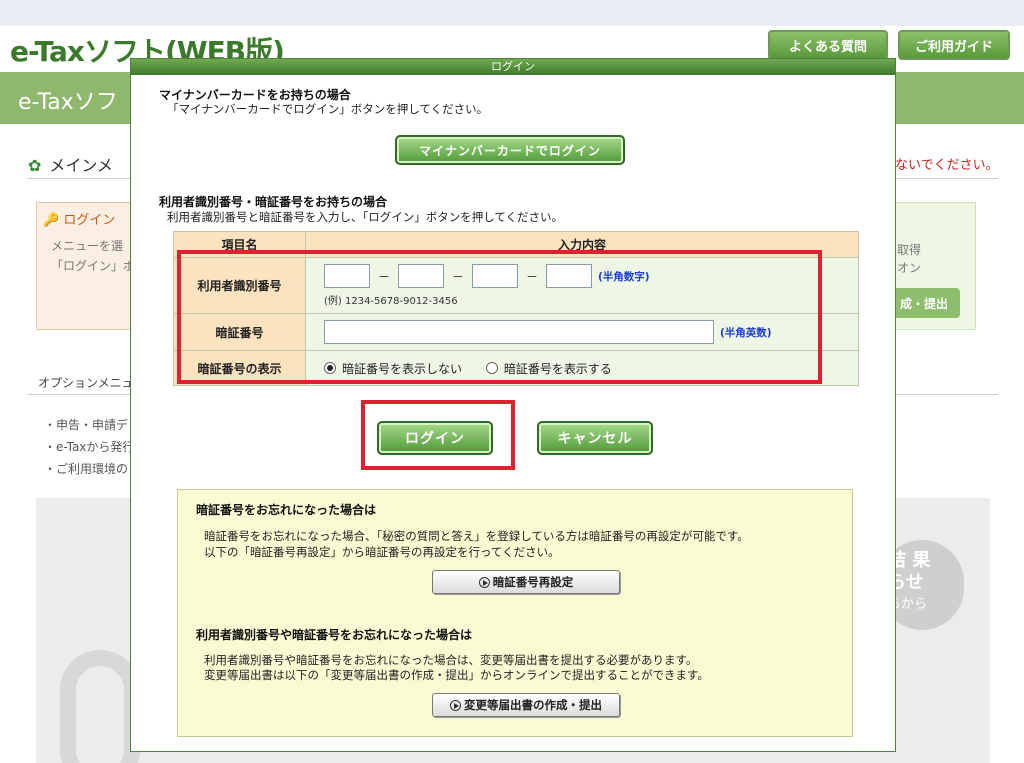 This screenshot has height=763, width=1024. Describe the element at coordinates (382, 552) in the screenshot. I see `forgot-password-text: 以下の「暗証番号再設定」から暗証番号の再設定を行ってください。` at that location.